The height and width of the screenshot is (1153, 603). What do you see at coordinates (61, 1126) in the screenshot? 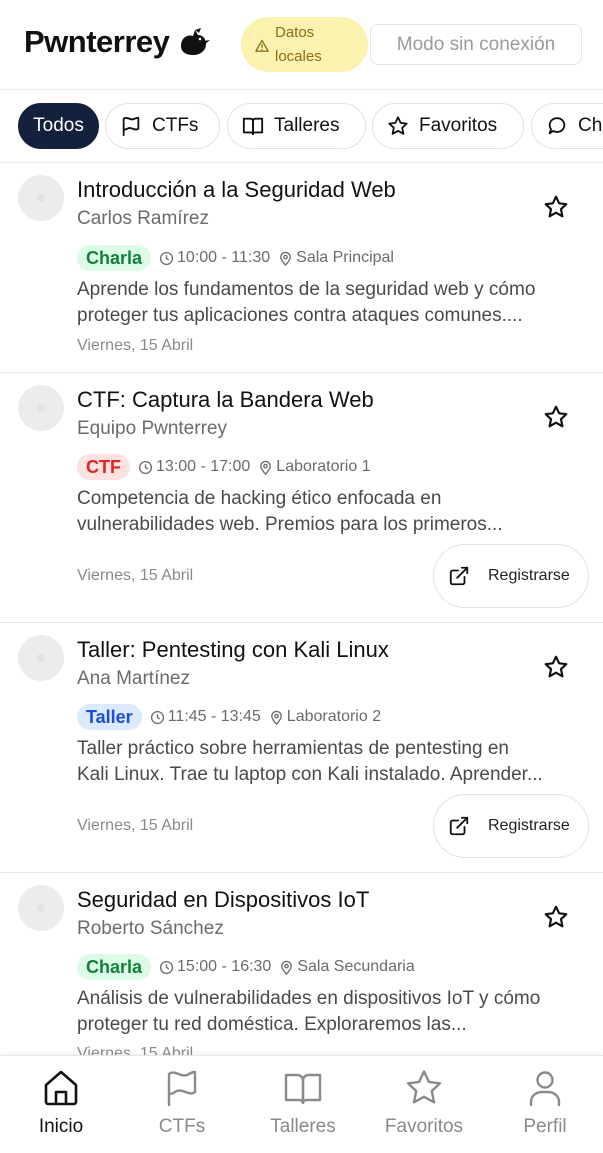
I see `nav-label: Inicio` at bounding box center [61, 1126].